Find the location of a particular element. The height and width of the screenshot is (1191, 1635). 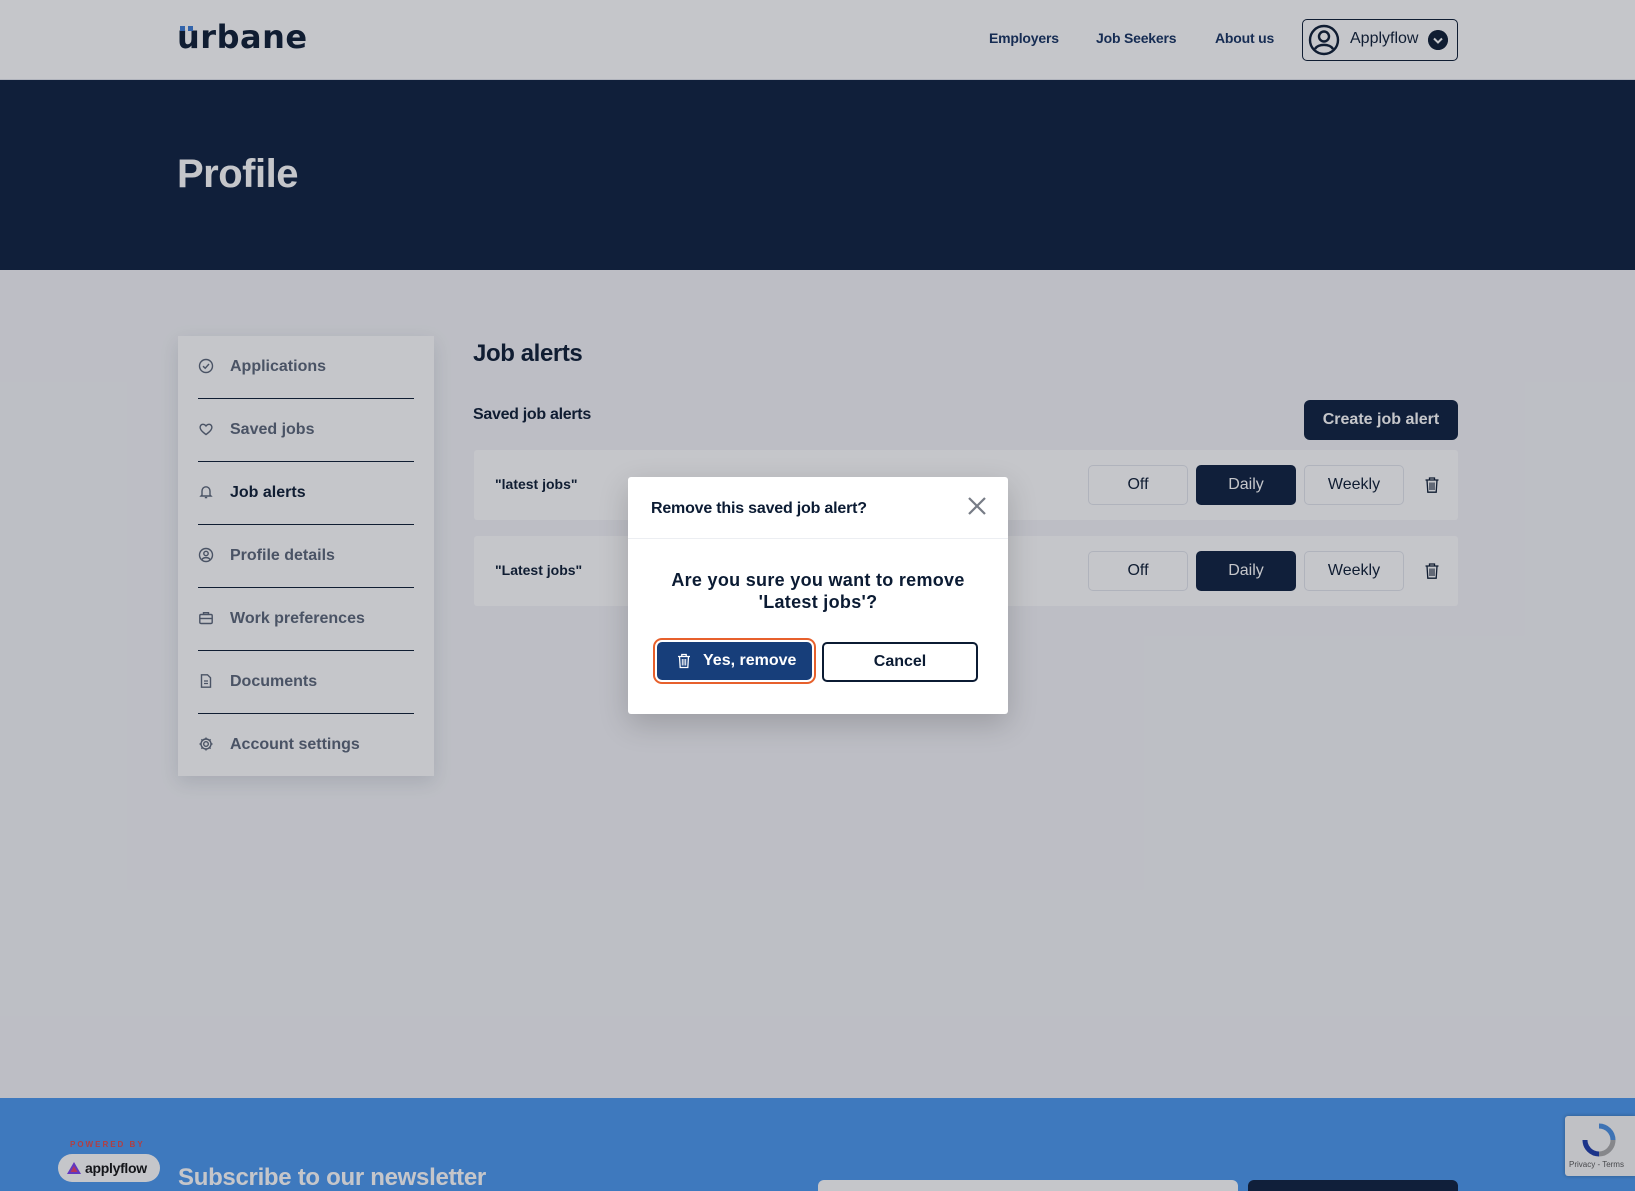

dialog-title: Remove this saved job alert? is located at coordinates (759, 508).